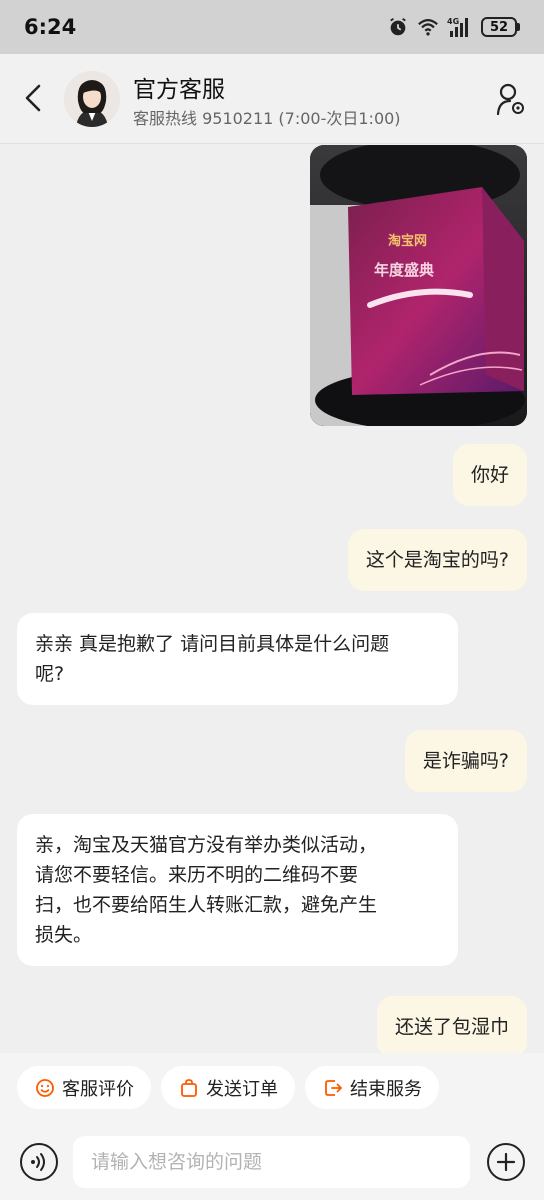 The image size is (544, 1200). I want to click on my-message-bubble: 还送了包湿巾, so click(451, 1024).